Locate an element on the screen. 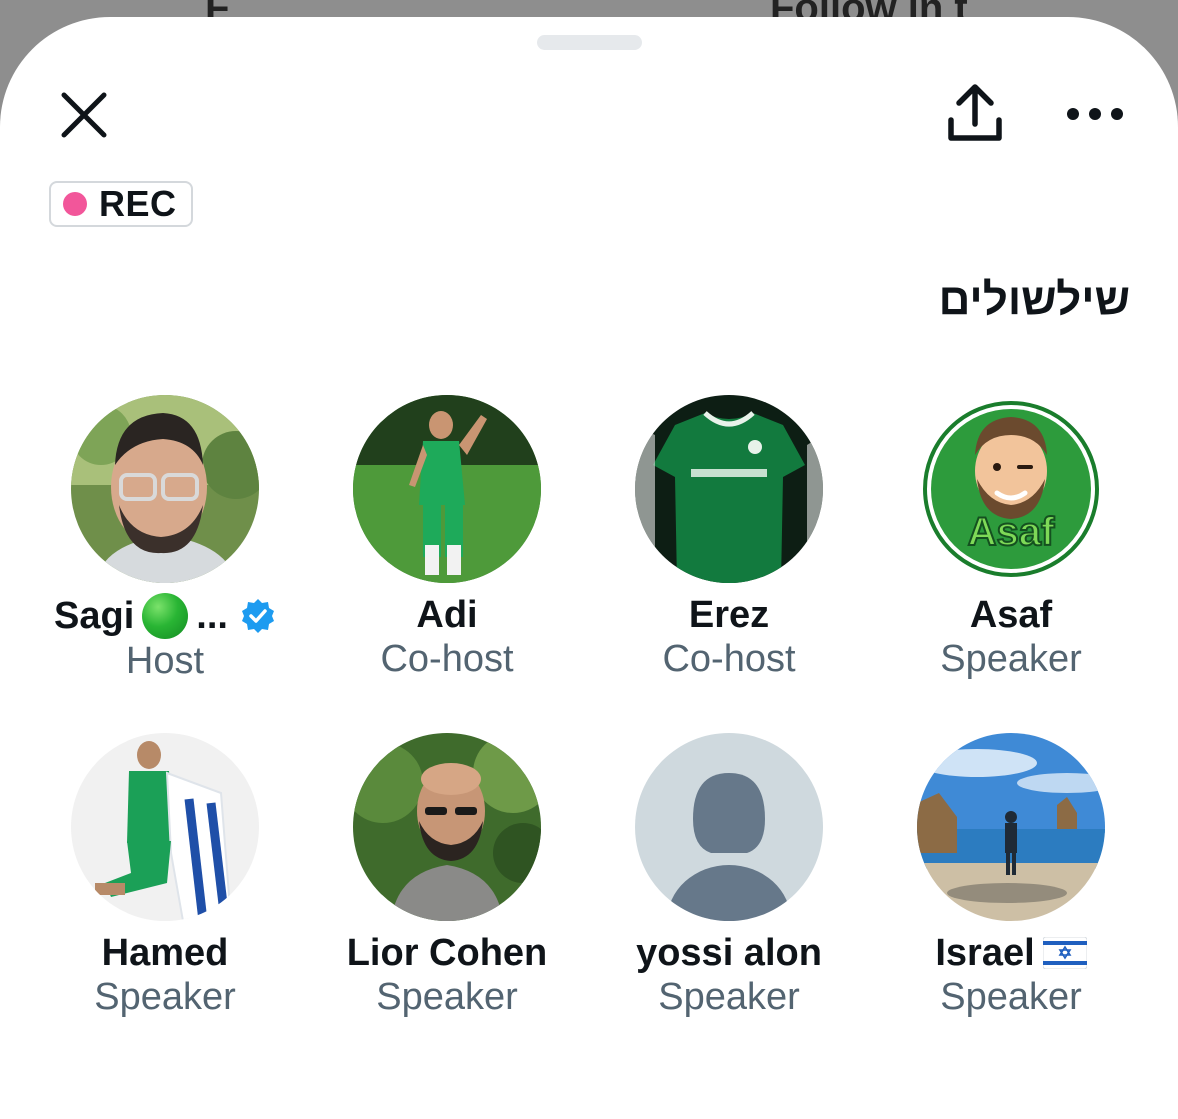 This screenshot has height=1119, width=1178. participant-adi: Adi Co-host is located at coordinates (447, 538).